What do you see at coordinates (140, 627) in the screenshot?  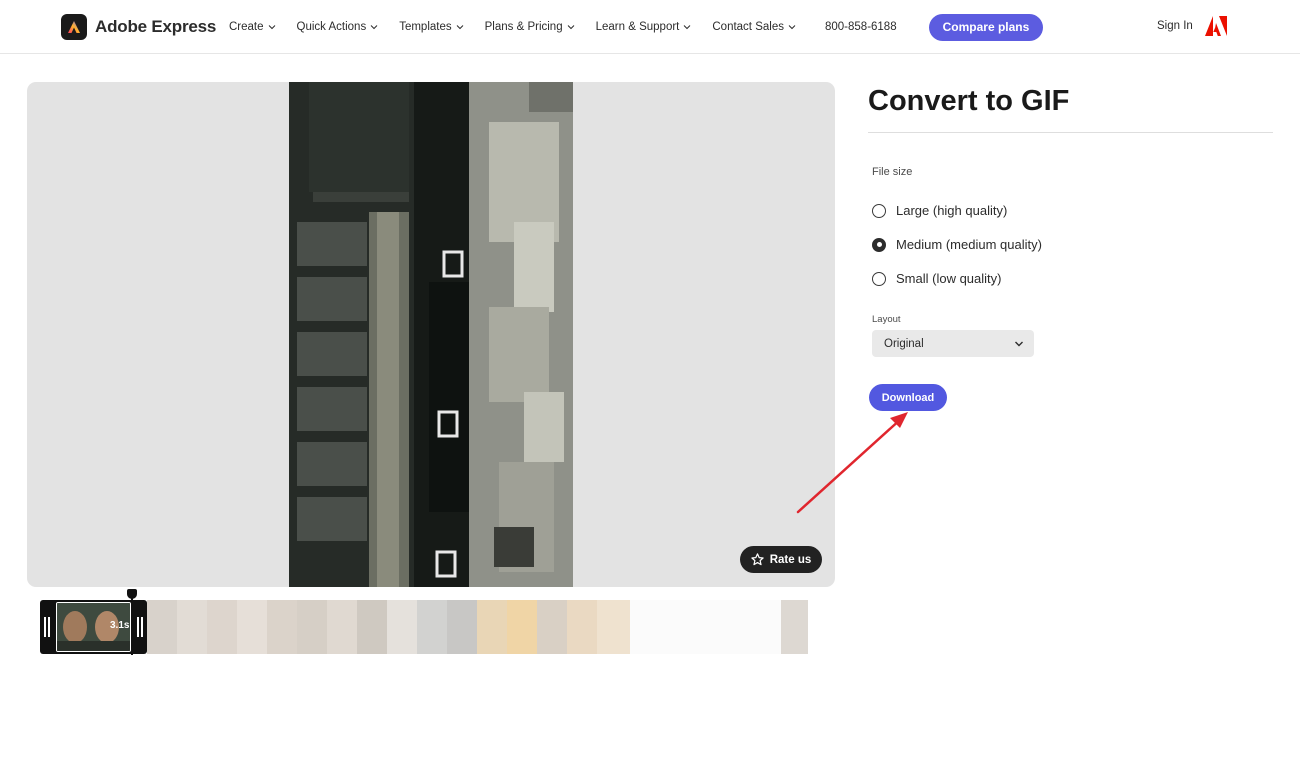 I see `trim-handle-right` at bounding box center [140, 627].